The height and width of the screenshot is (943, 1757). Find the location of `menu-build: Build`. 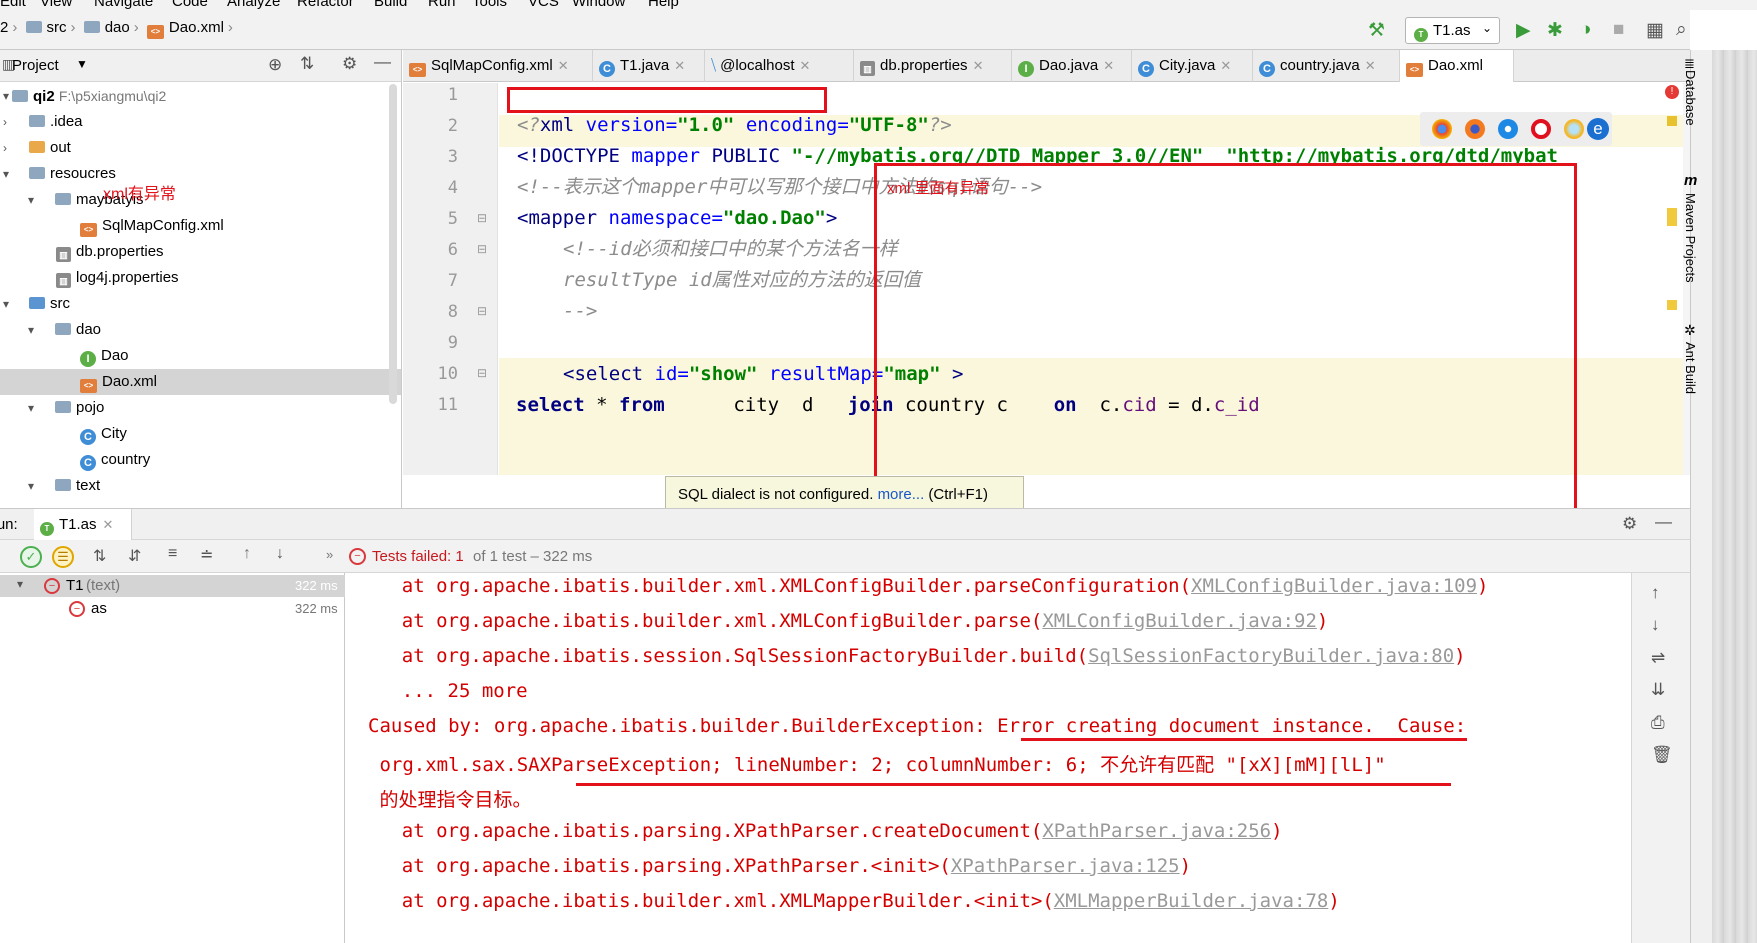

menu-build: Build is located at coordinates (390, 5).